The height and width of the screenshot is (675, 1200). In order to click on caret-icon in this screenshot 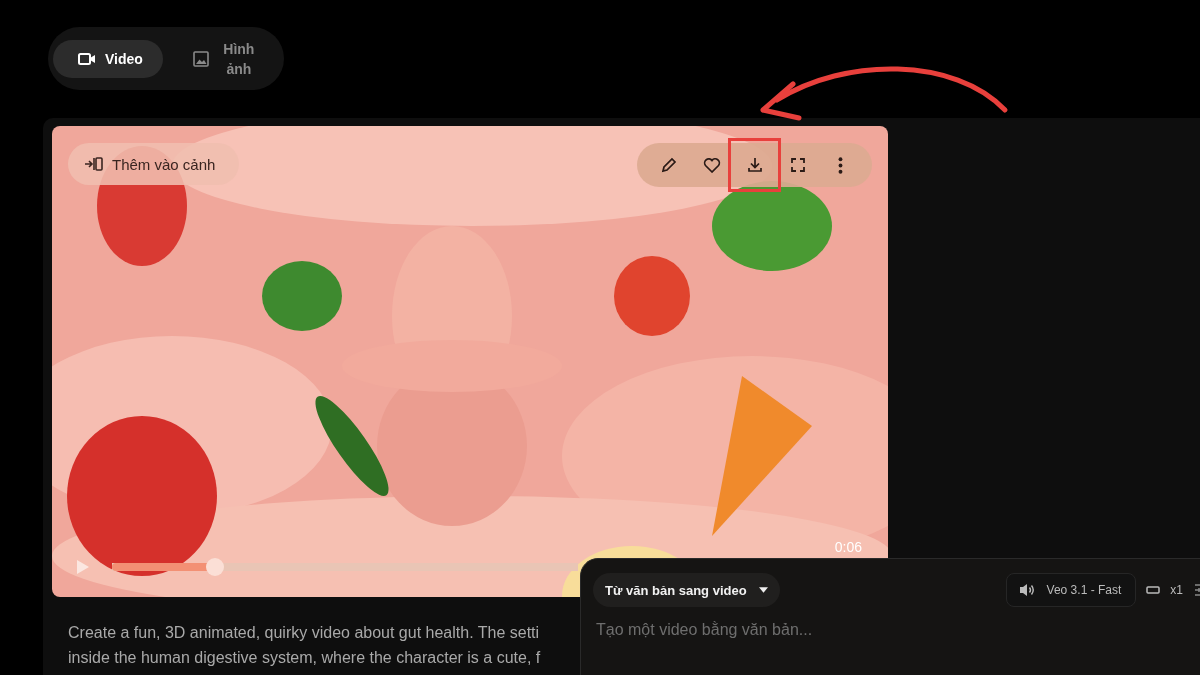, I will do `click(763, 590)`.